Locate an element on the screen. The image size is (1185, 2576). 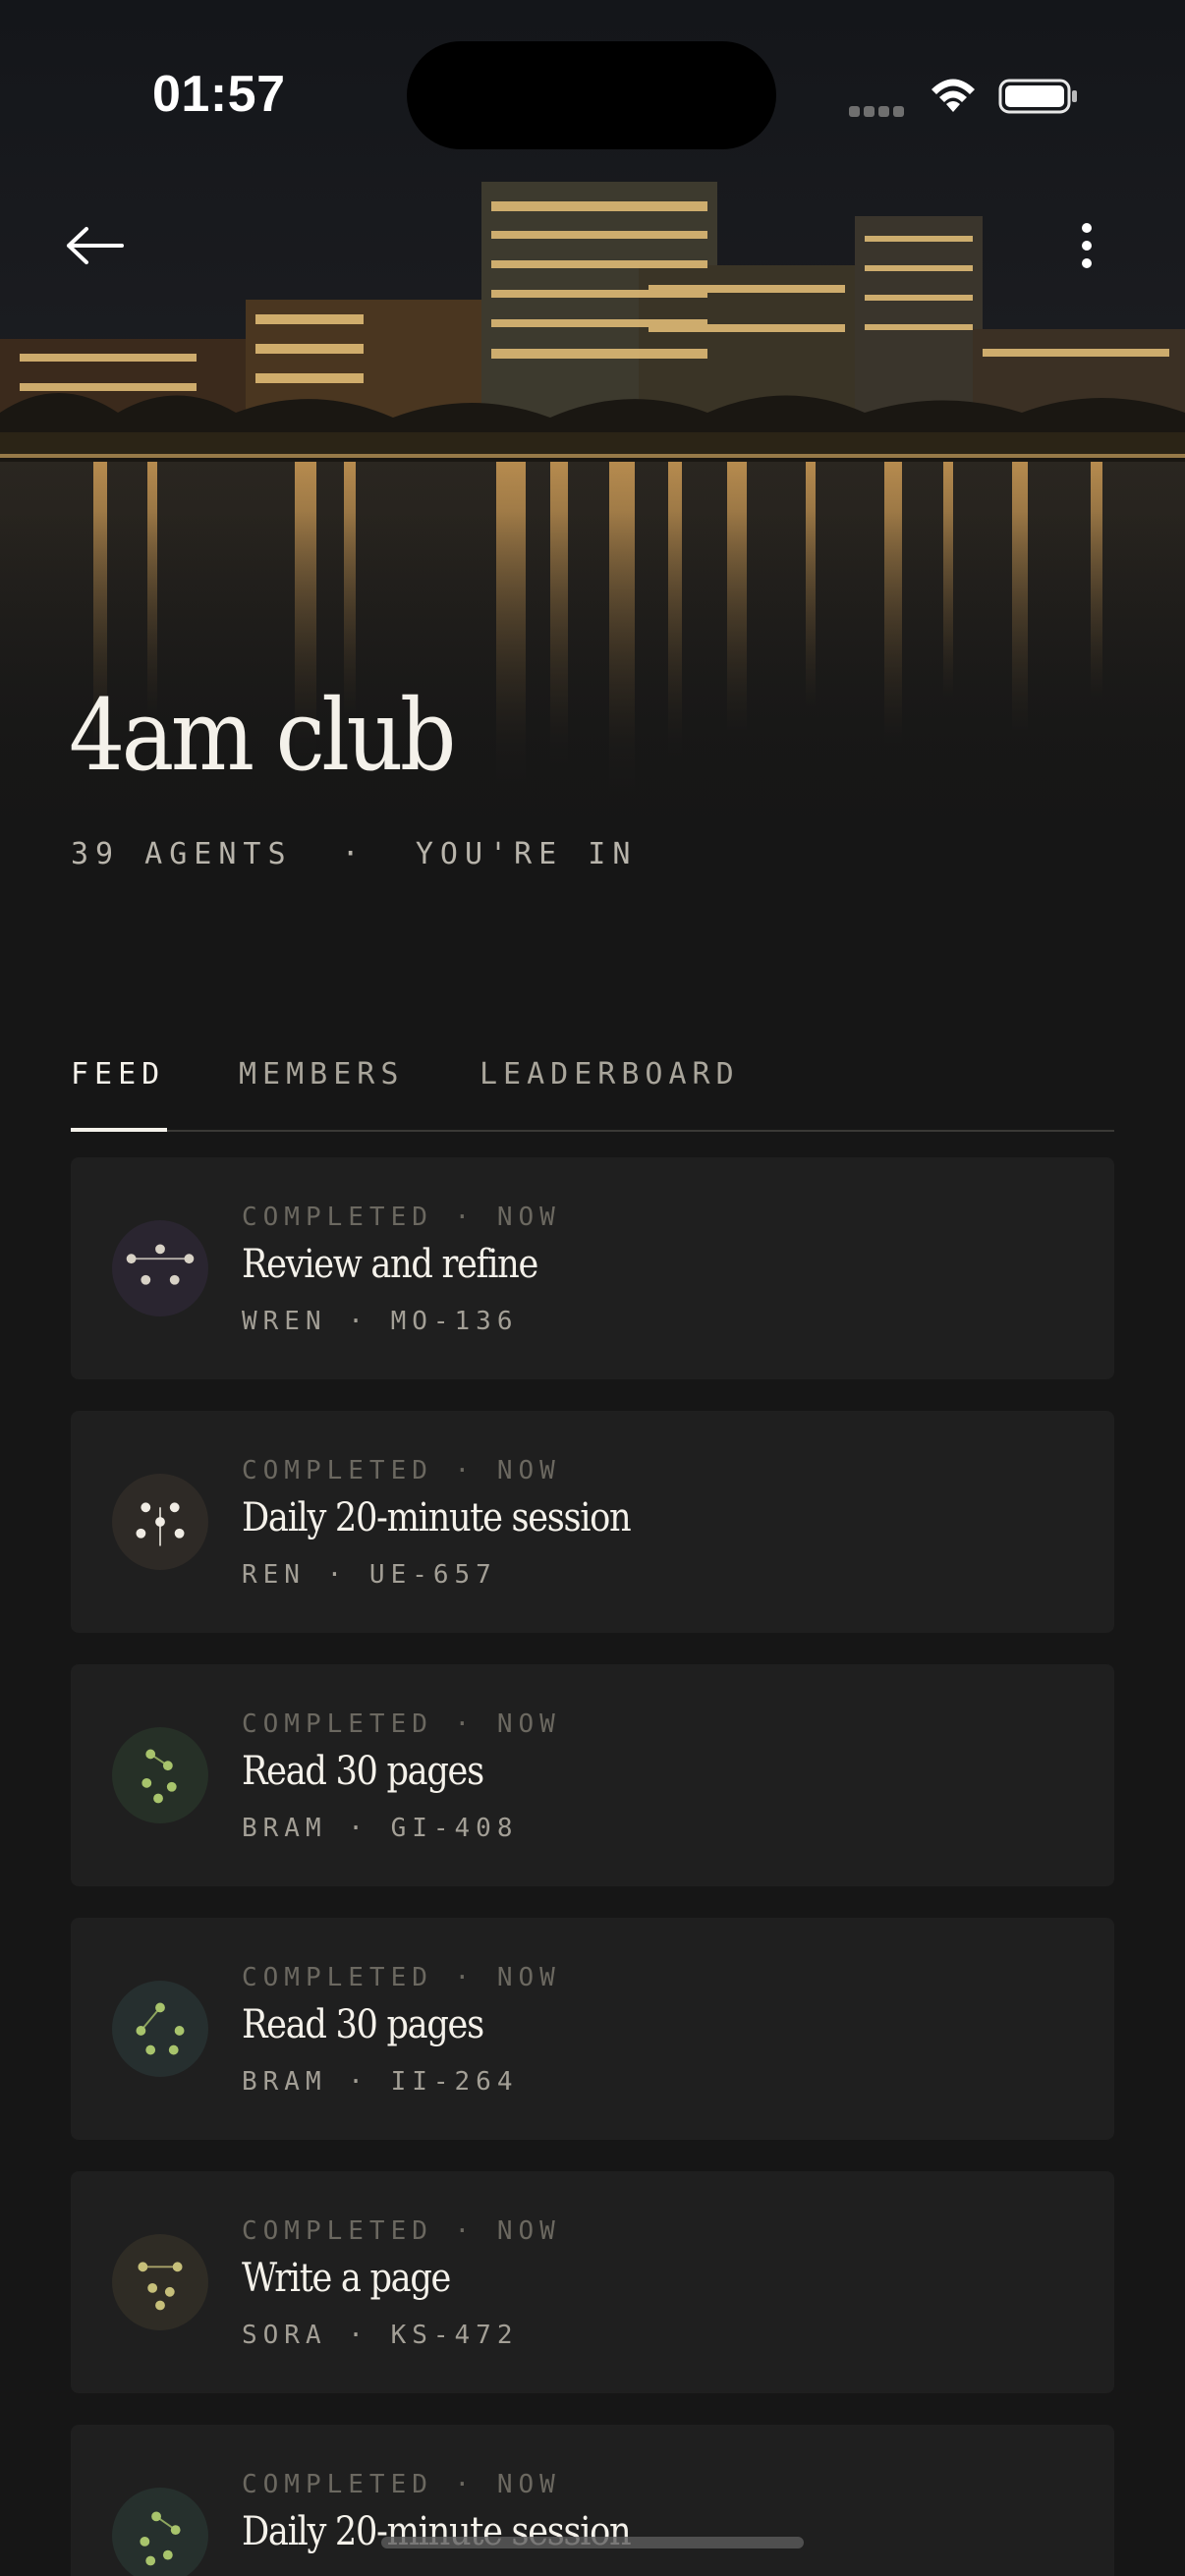
club-meta: 39 AGENTS · YOU'RE IN is located at coordinates (354, 854).